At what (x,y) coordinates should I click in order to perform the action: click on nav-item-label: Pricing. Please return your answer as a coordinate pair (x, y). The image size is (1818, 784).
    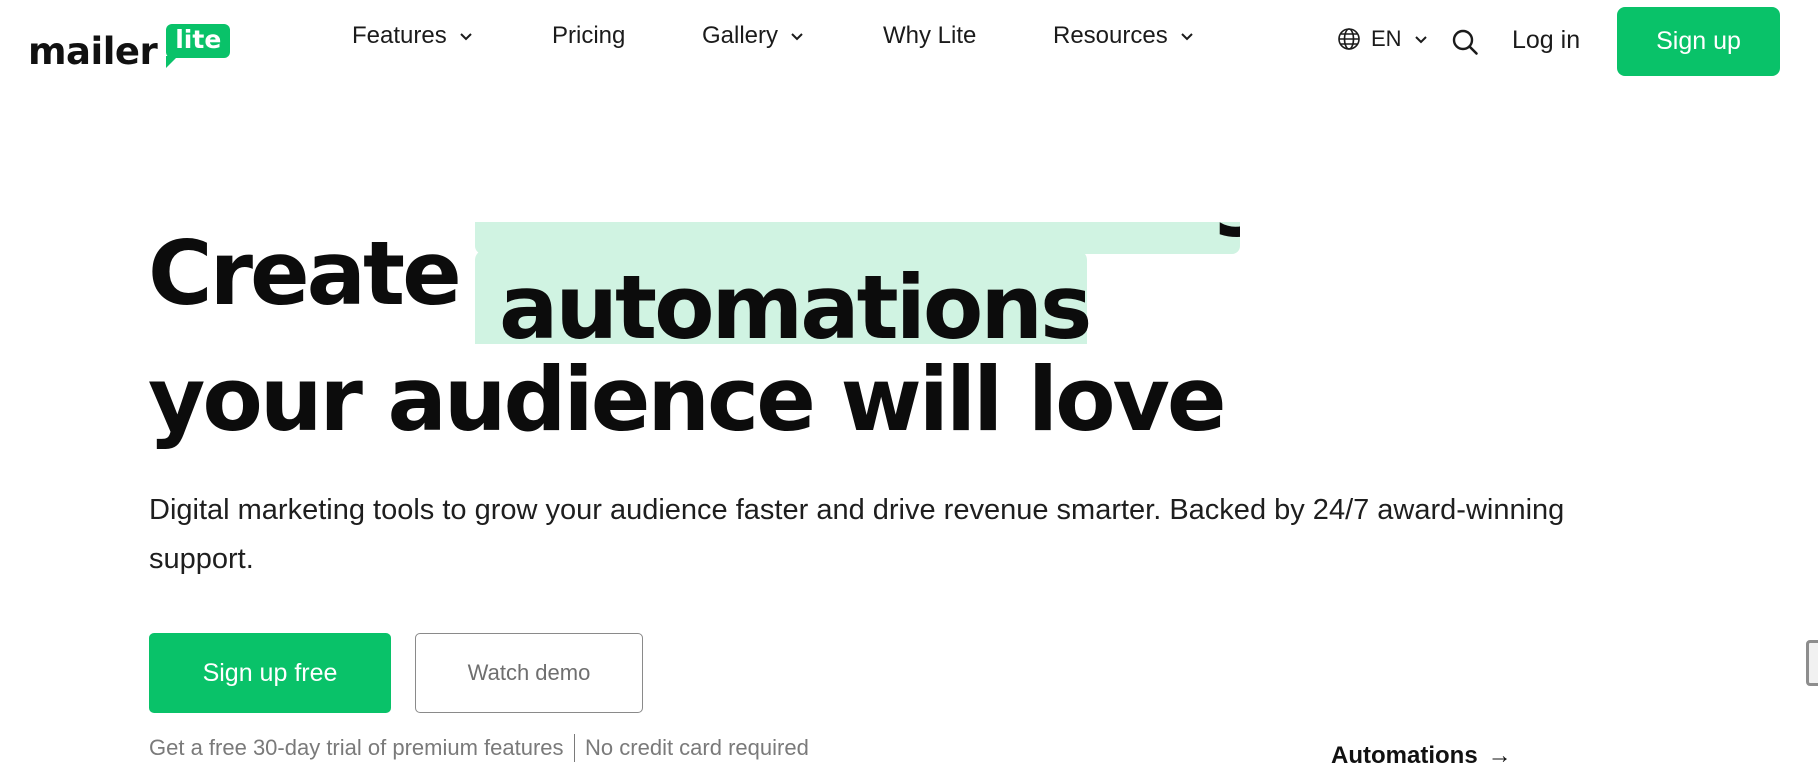
    Looking at the image, I should click on (589, 35).